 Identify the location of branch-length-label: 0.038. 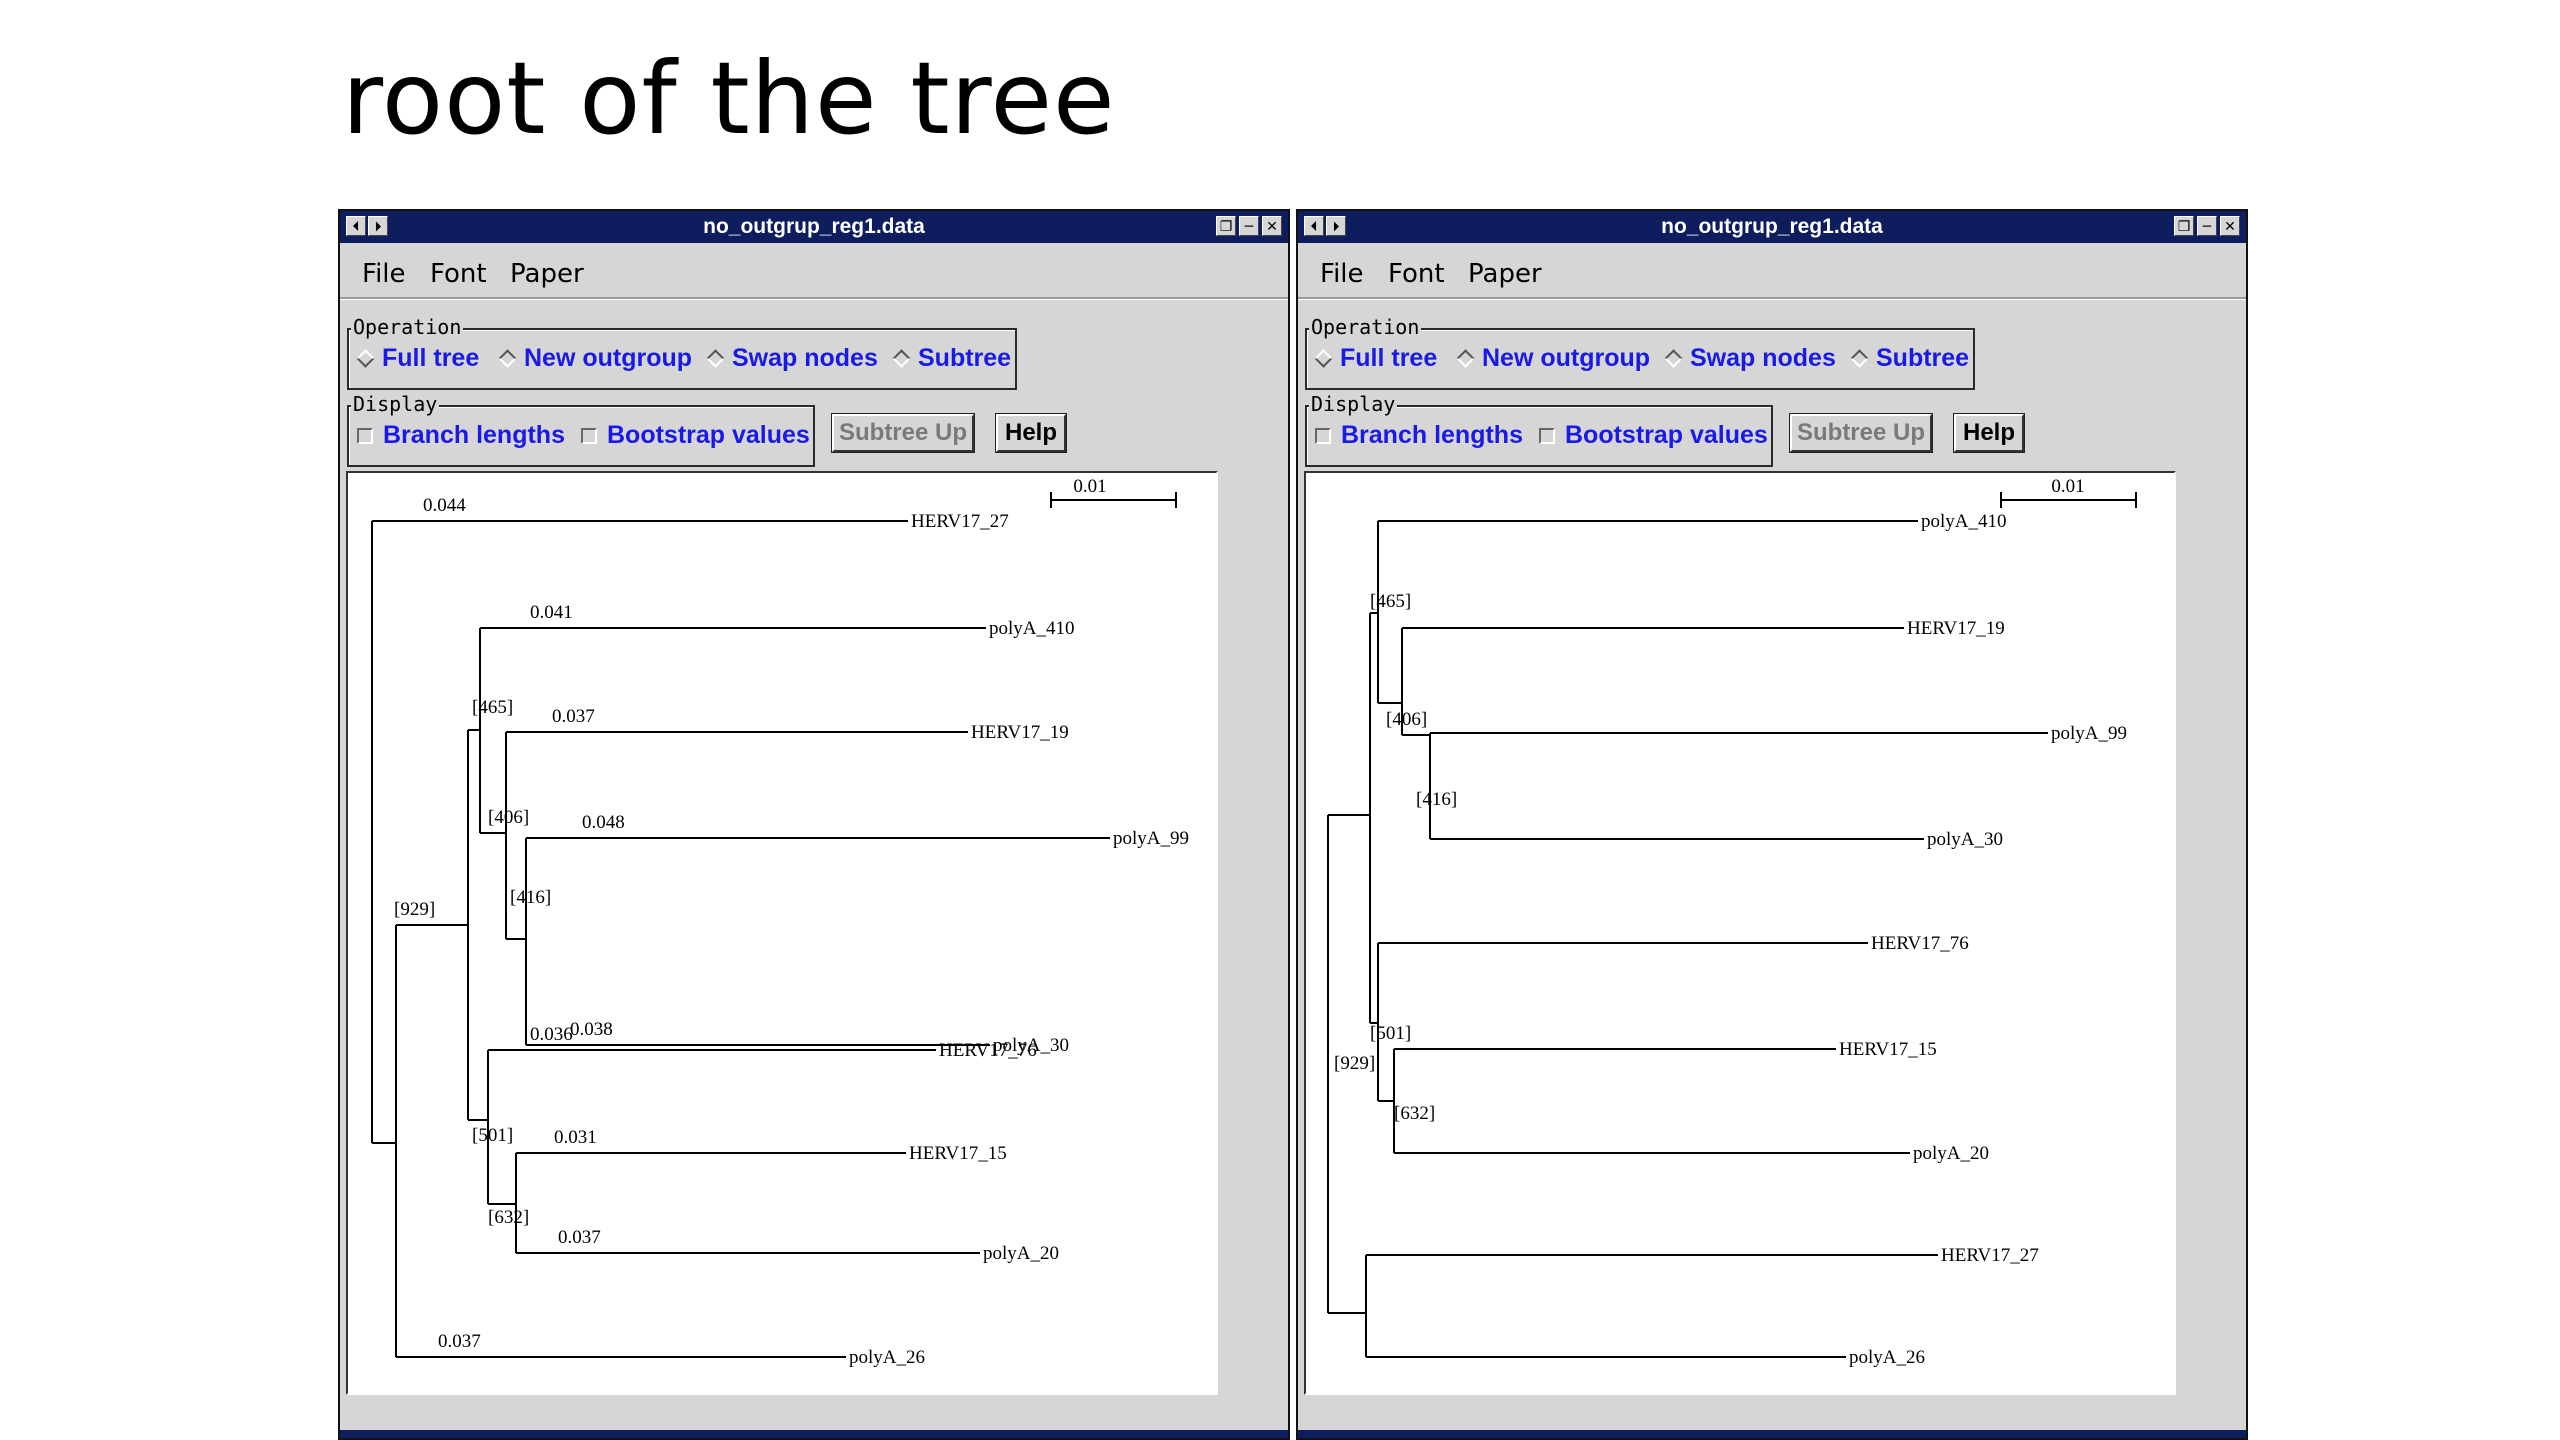
(591, 1029).